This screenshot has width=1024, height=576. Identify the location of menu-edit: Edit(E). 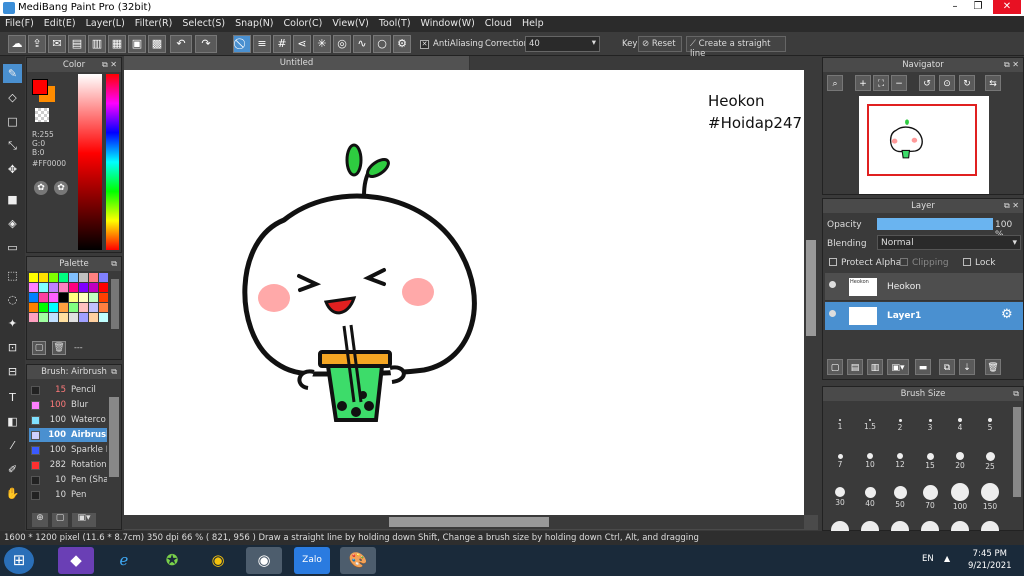
(60, 23).